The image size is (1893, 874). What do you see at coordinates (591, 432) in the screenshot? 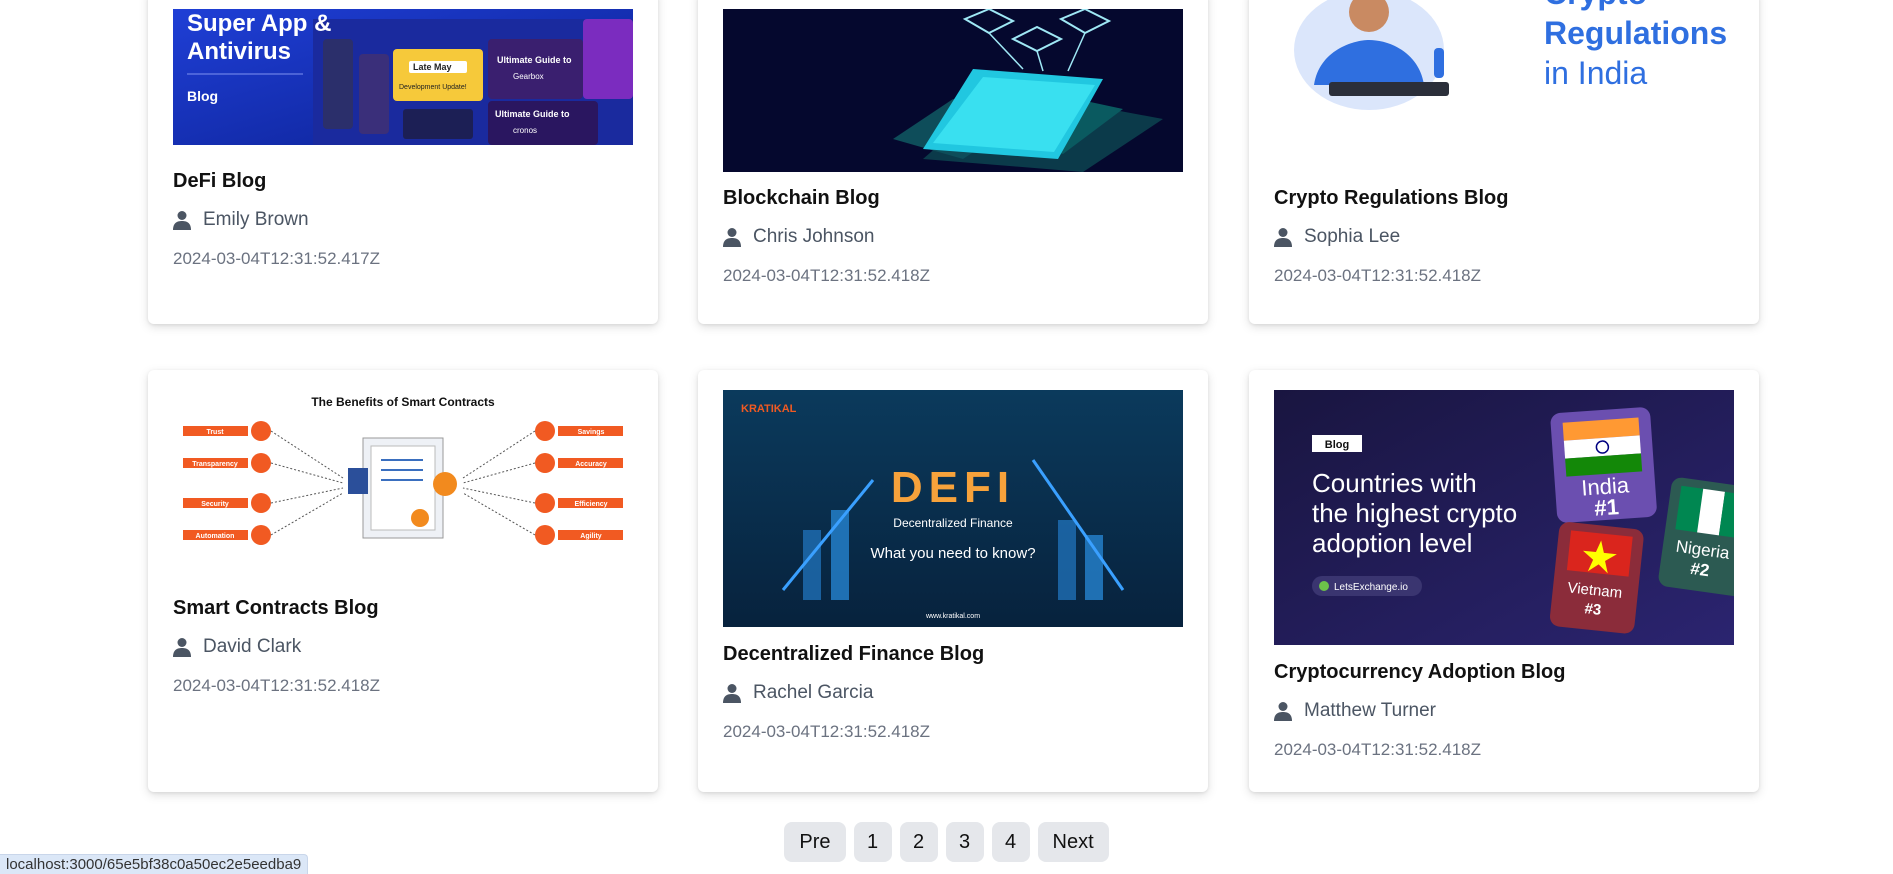
I see `benefit-label: Savings` at bounding box center [591, 432].